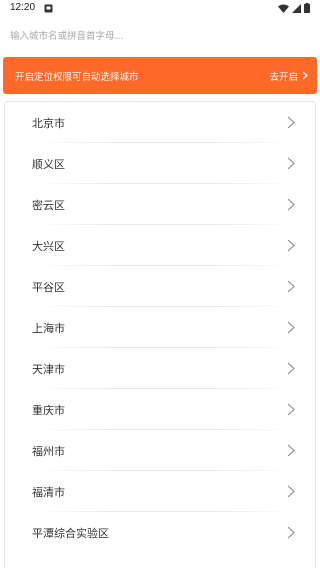  What do you see at coordinates (160, 204) in the screenshot?
I see `city-list-item: 密云区` at bounding box center [160, 204].